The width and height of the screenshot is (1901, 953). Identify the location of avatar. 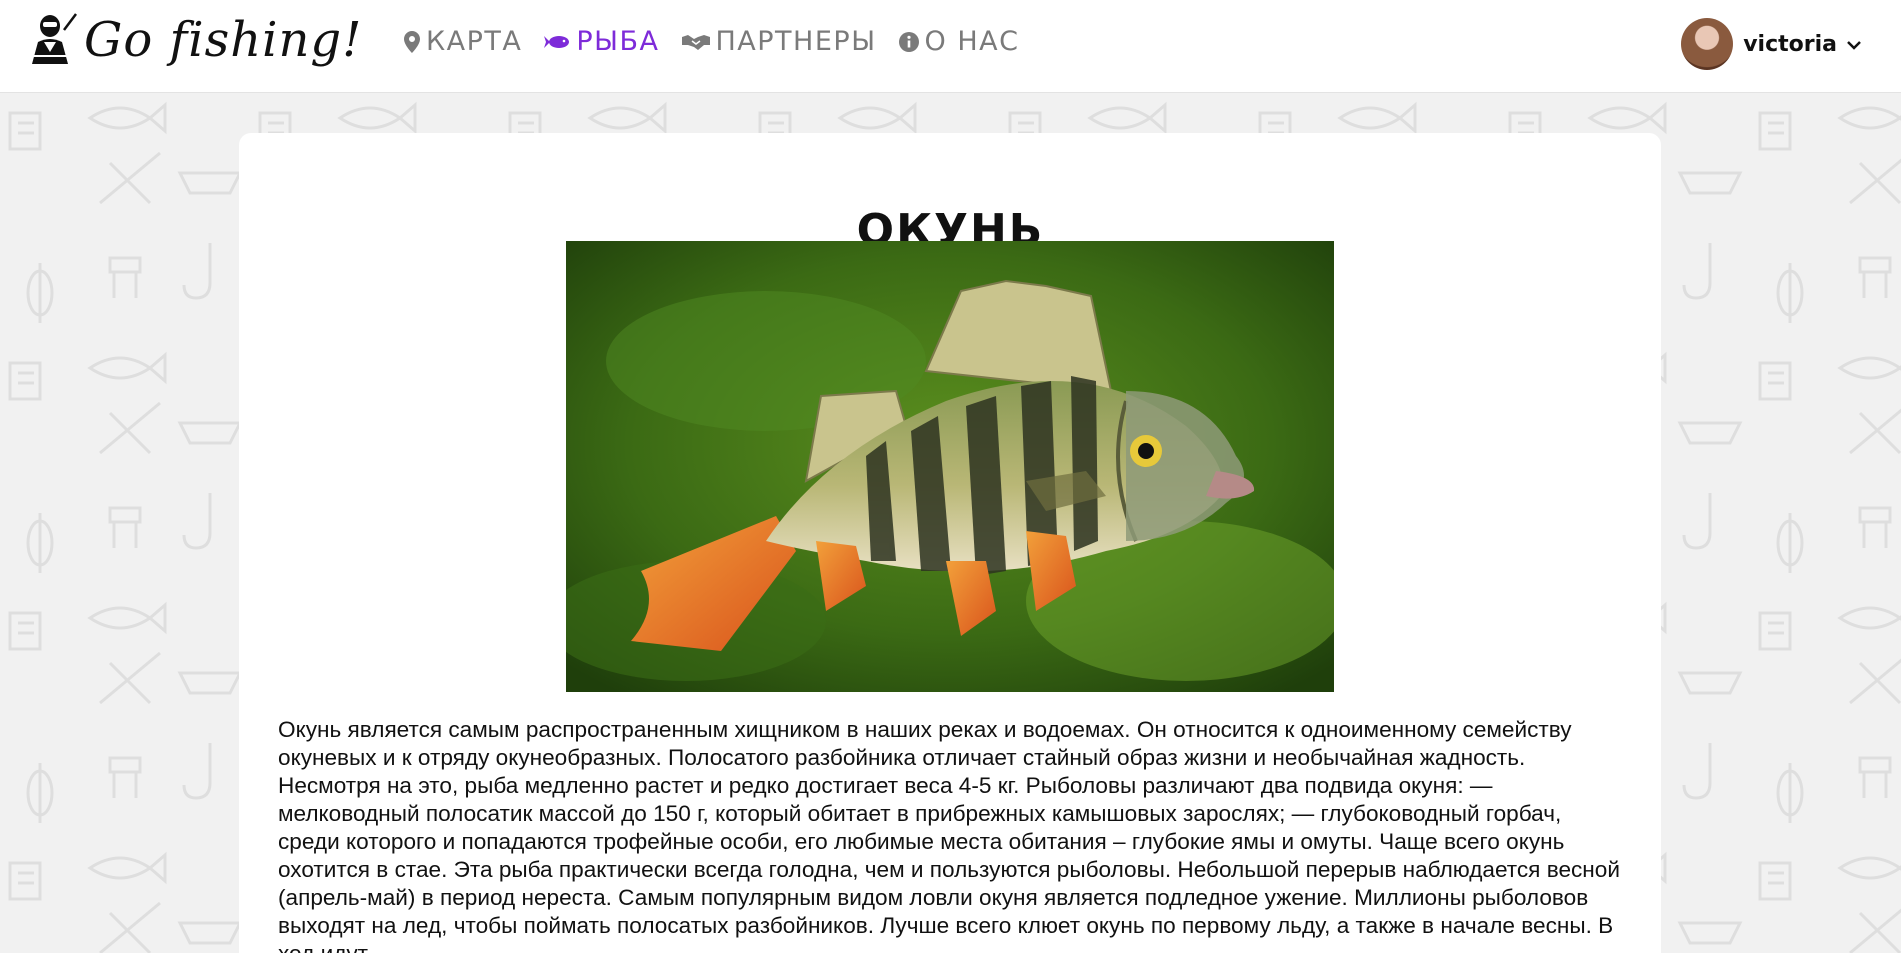
(1707, 44).